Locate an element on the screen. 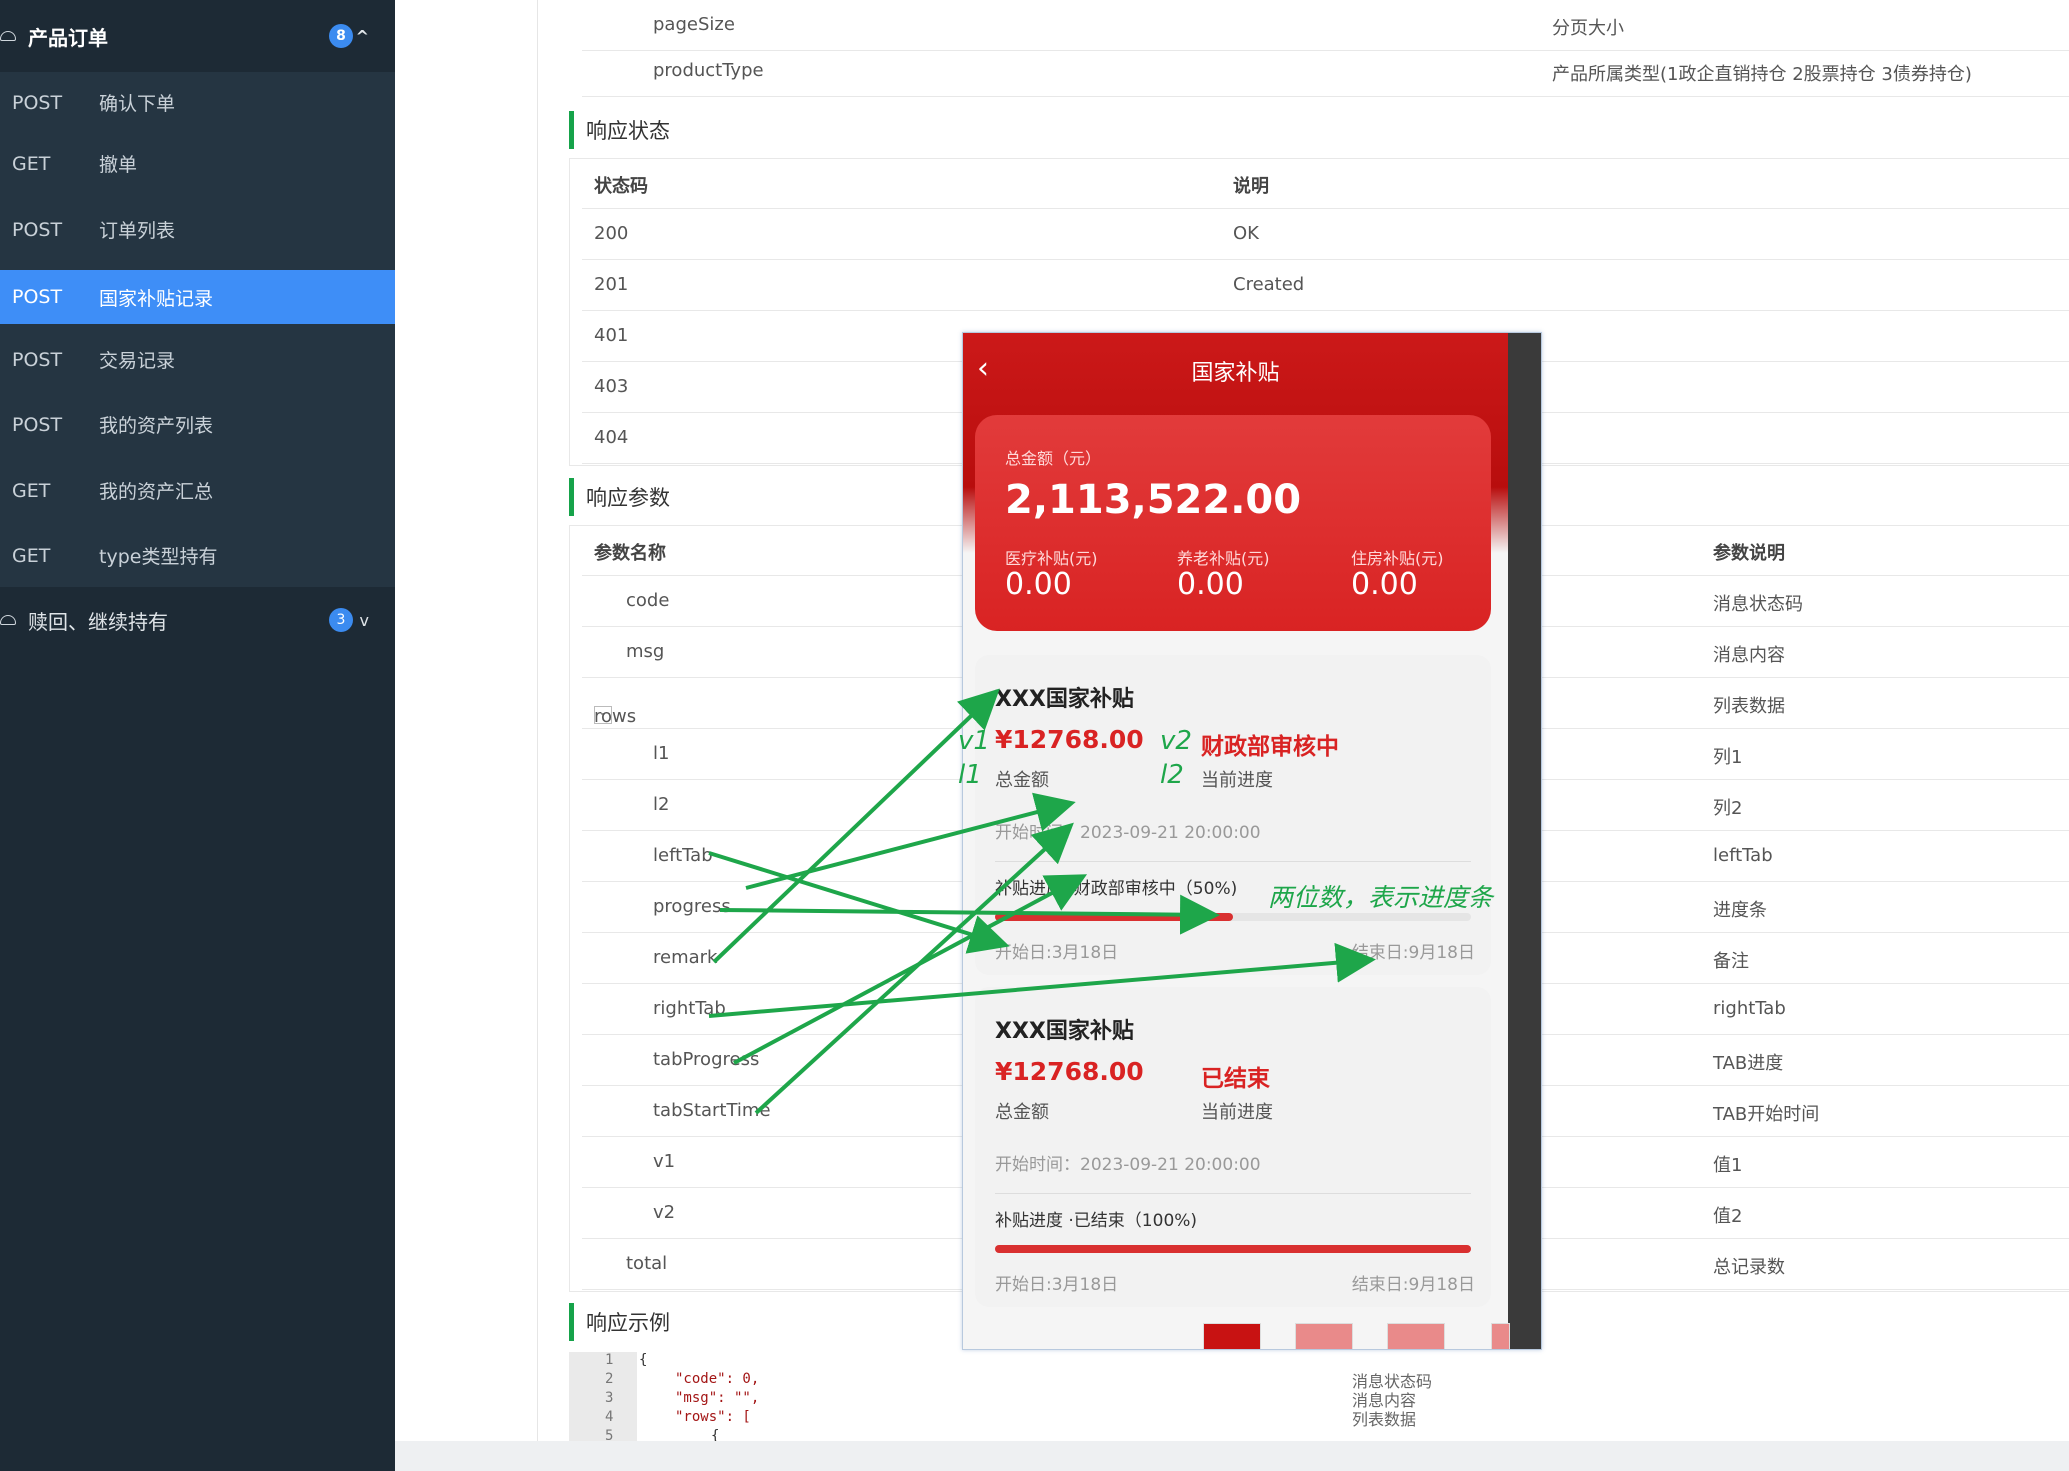 Image resolution: width=2069 pixels, height=1471 pixels. param-name: rows is located at coordinates (615, 716).